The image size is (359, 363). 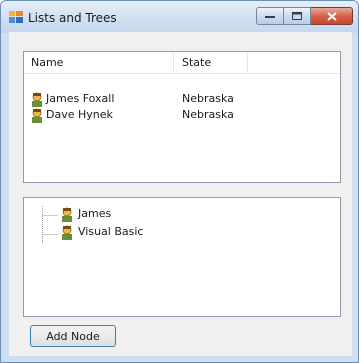 I want to click on column-header-state: State, so click(x=211, y=62).